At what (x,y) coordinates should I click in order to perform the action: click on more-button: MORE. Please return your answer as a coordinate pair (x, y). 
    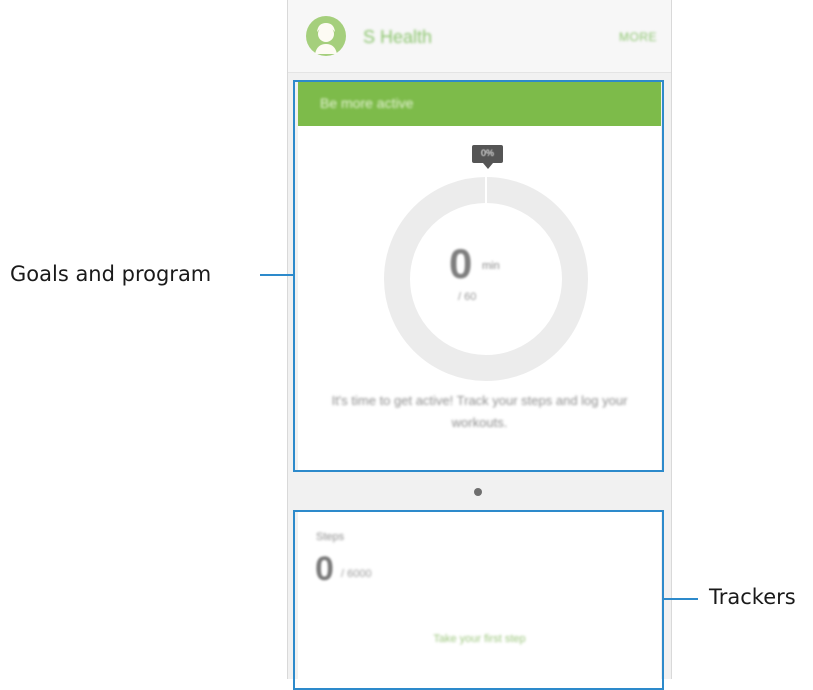
    Looking at the image, I should click on (638, 37).